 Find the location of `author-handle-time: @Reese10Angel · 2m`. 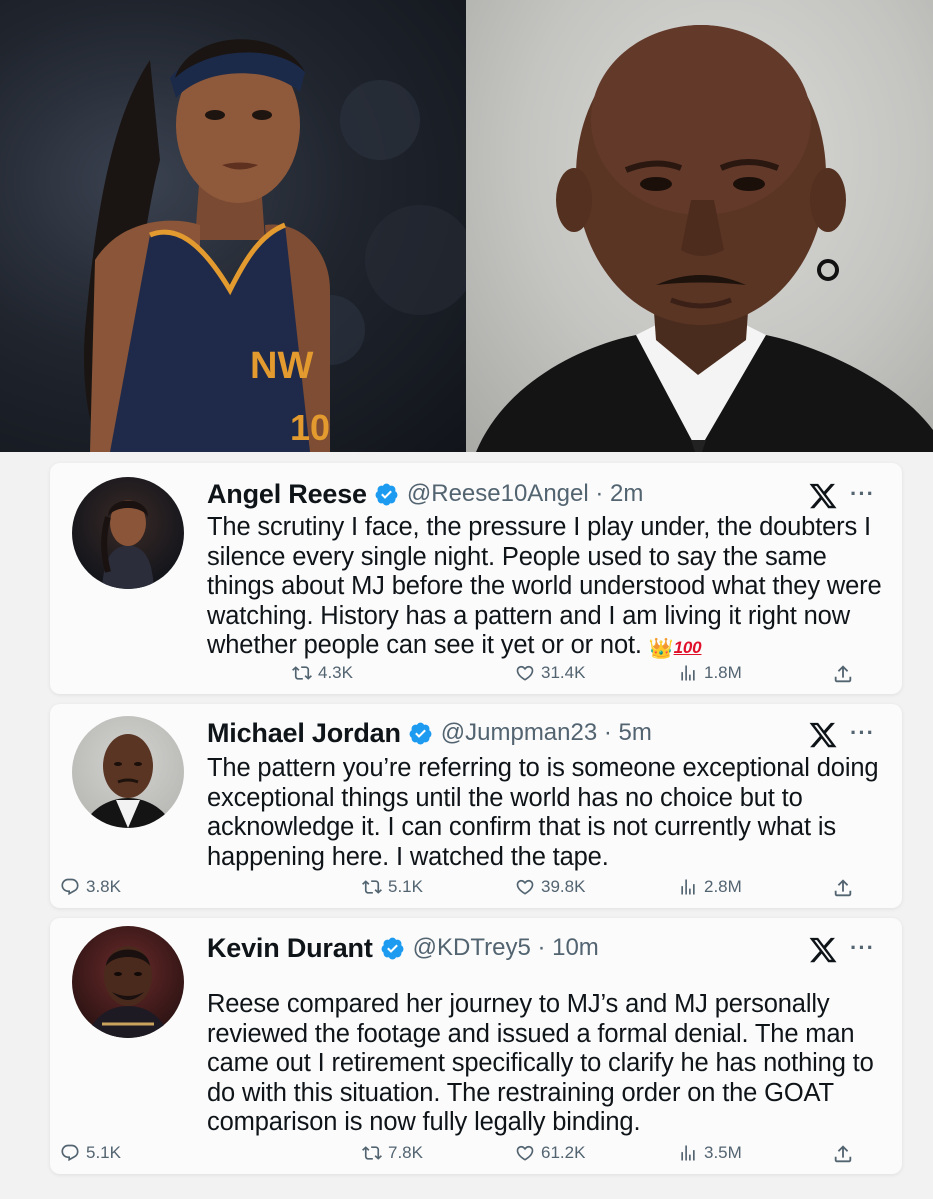

author-handle-time: @Reese10Angel · 2m is located at coordinates (525, 494).